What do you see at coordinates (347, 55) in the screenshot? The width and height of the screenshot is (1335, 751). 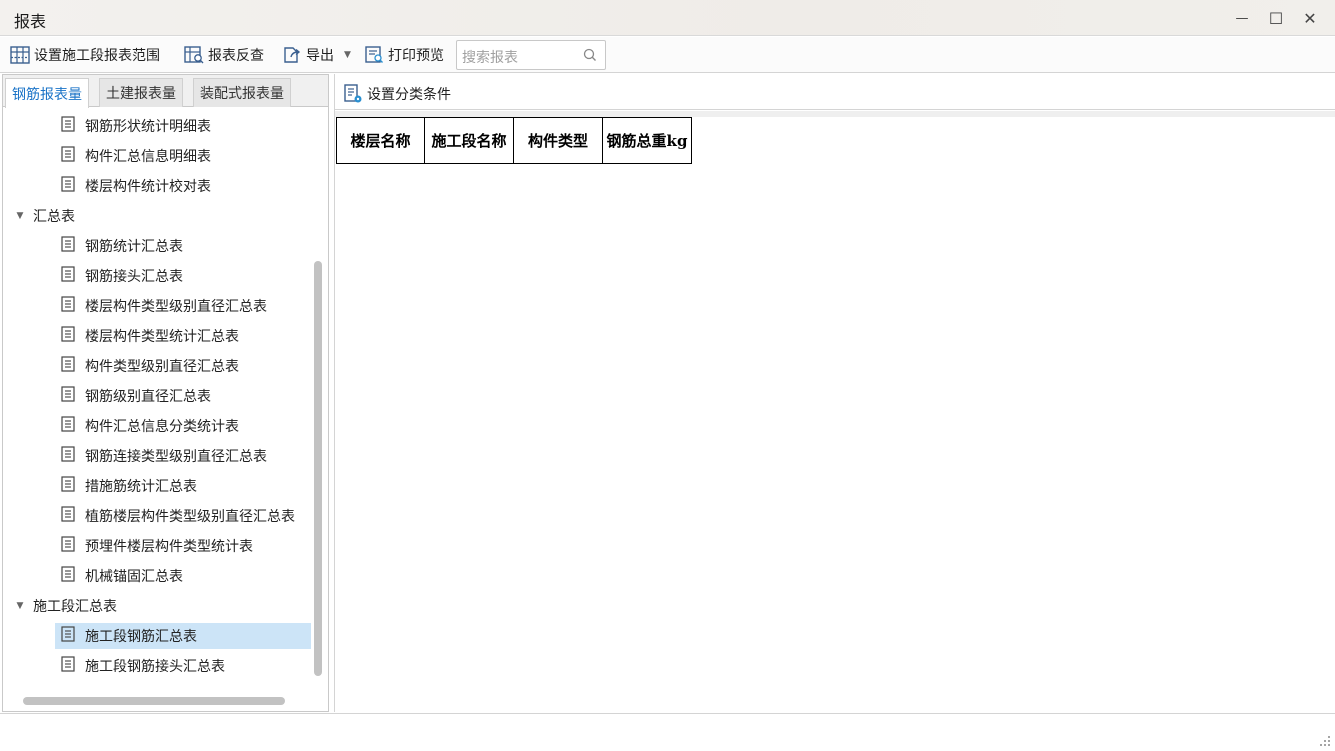 I see `chevron-down-icon: ▼` at bounding box center [347, 55].